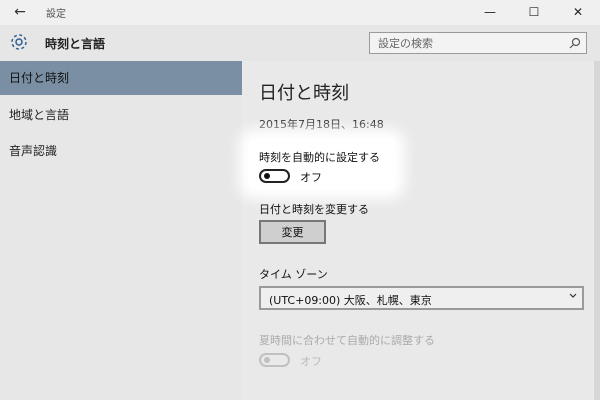 The width and height of the screenshot is (600, 400). I want to click on scrollbar, so click(597, 230).